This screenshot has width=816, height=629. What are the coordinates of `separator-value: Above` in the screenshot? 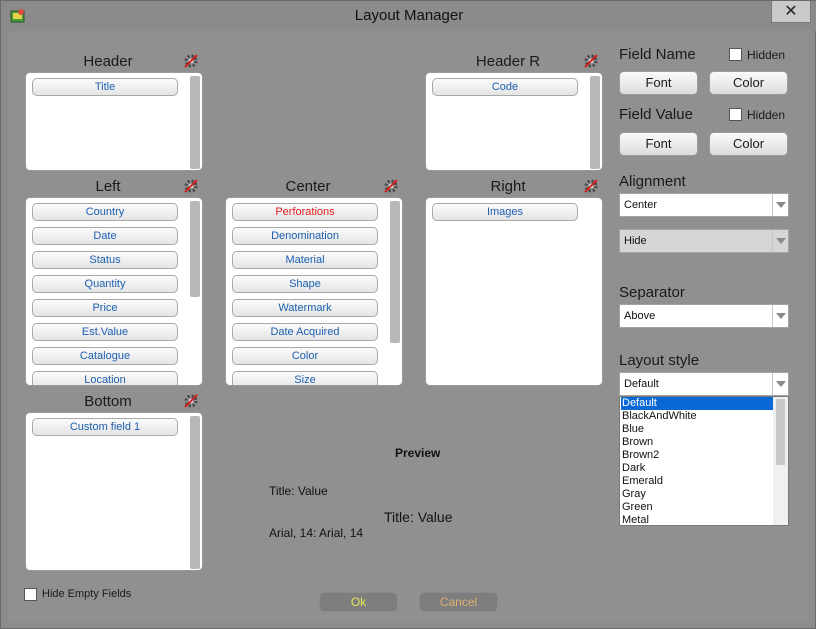 It's located at (640, 316).